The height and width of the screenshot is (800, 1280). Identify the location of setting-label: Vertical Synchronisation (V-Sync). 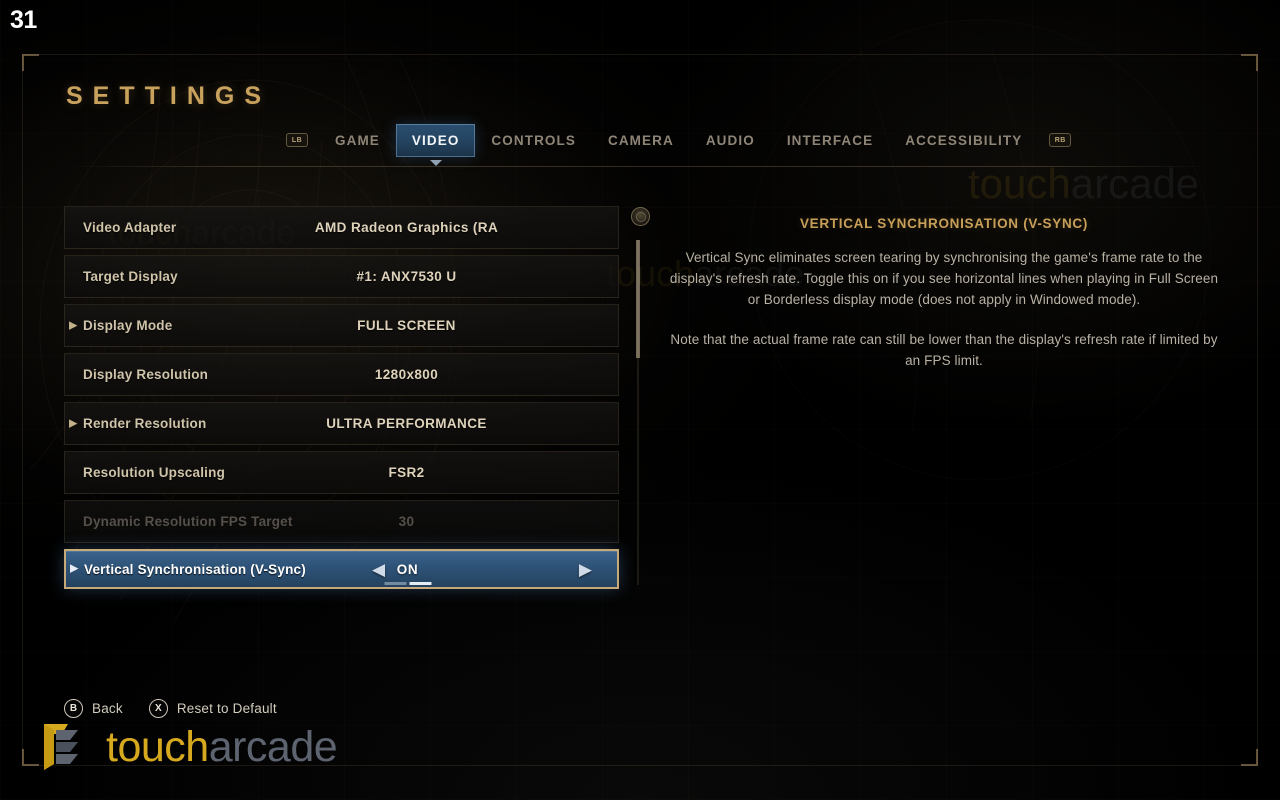
(195, 569).